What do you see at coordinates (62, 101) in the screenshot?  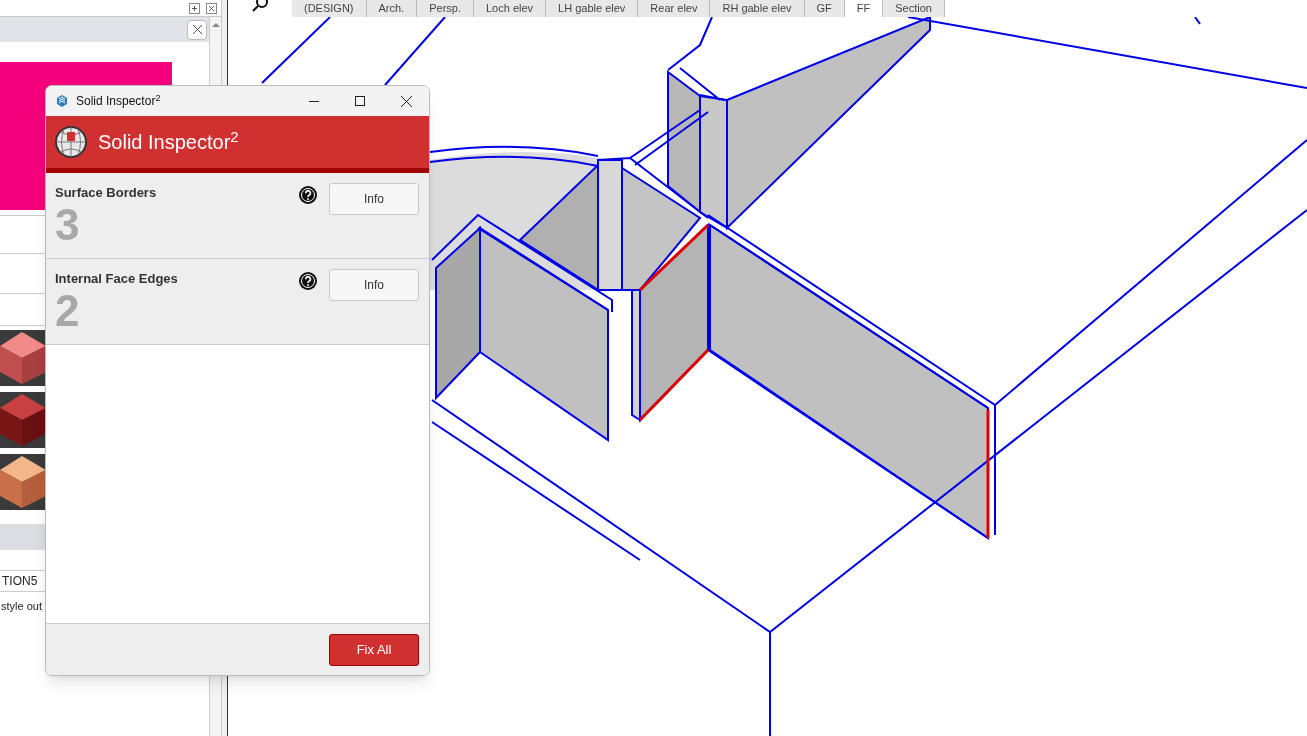 I see `app-icon` at bounding box center [62, 101].